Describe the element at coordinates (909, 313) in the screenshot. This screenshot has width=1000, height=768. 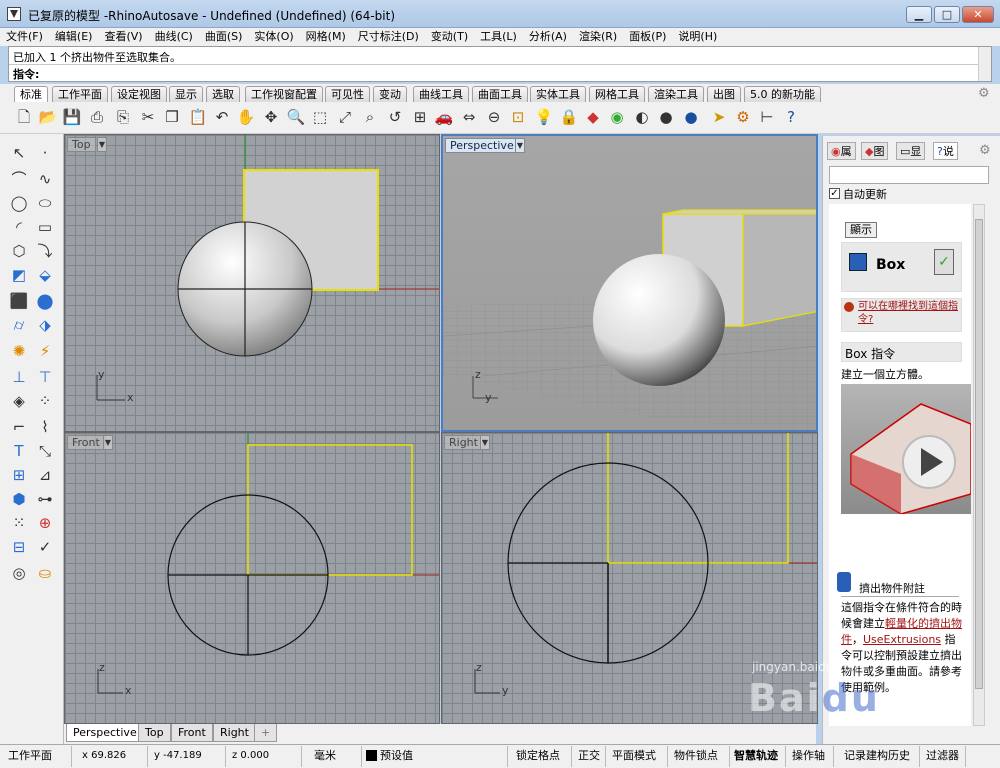
I see `where-link: 可以在哪裡找到這個指令?` at that location.